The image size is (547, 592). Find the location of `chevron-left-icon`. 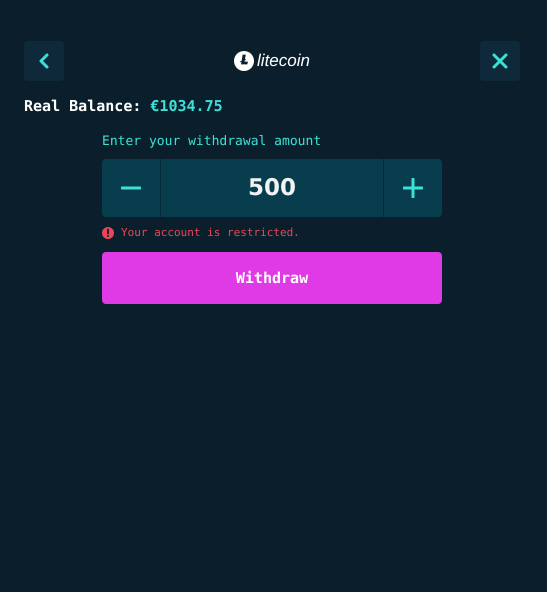

chevron-left-icon is located at coordinates (44, 61).